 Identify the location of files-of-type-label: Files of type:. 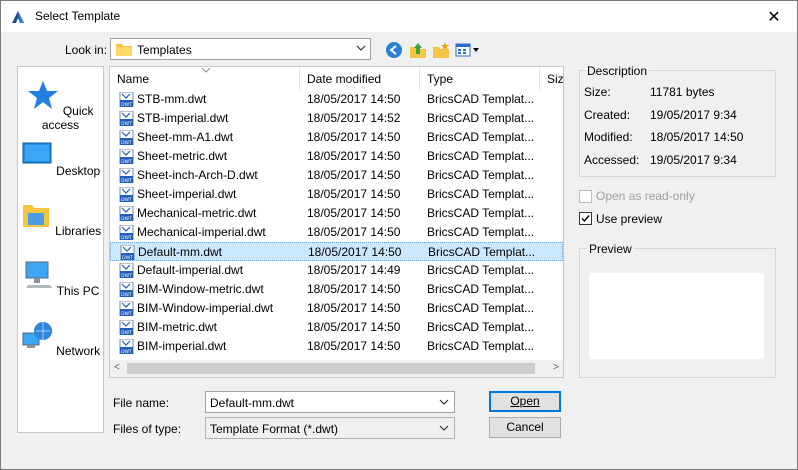
(147, 429).